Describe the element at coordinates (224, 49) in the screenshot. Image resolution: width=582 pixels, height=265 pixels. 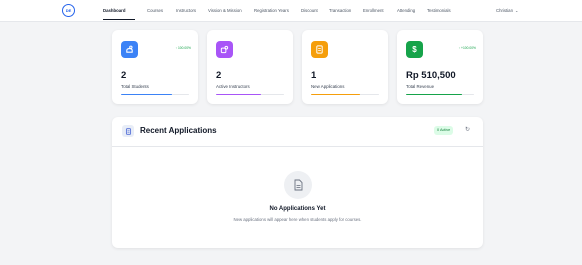
I see `instructor-icon` at that location.